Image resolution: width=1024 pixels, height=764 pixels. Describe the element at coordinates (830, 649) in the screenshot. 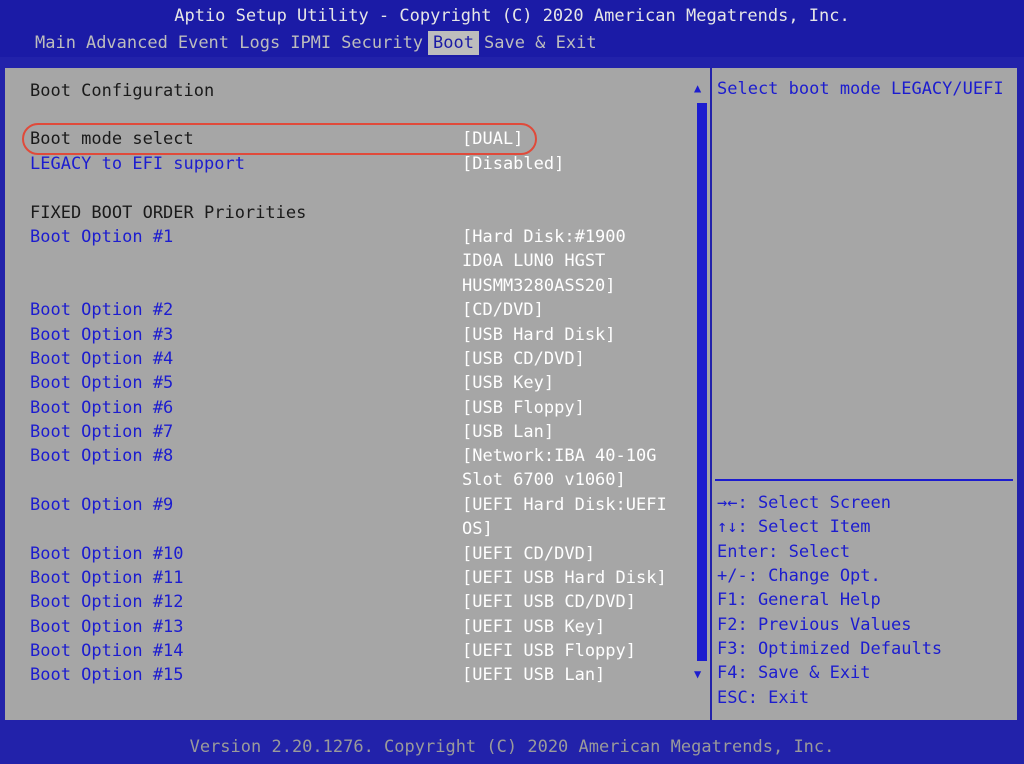

I see `key-f3: F3: Optimized Defaults` at that location.